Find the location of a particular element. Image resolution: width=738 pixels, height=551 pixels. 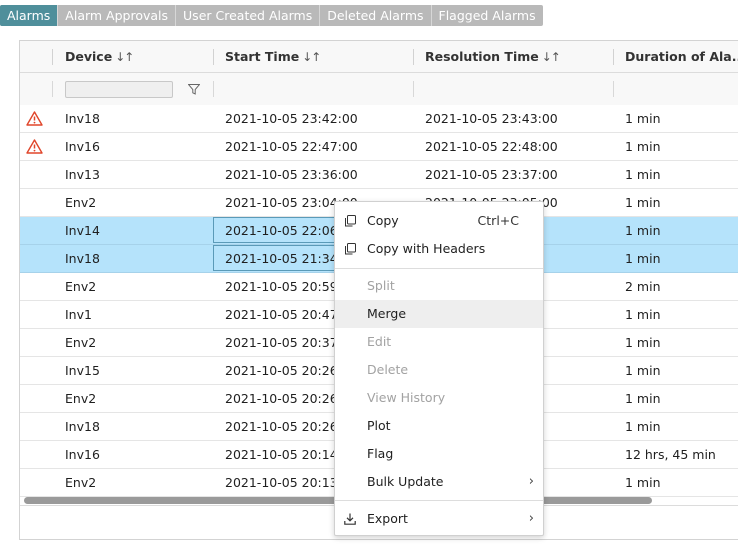

cell-start-time: 2021-10-05 23:42:00 is located at coordinates (291, 118).